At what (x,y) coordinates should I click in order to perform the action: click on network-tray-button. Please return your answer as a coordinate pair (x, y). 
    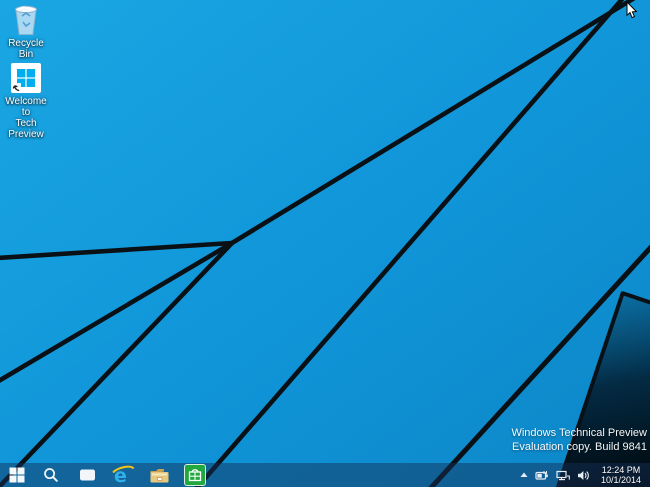
    Looking at the image, I should click on (563, 475).